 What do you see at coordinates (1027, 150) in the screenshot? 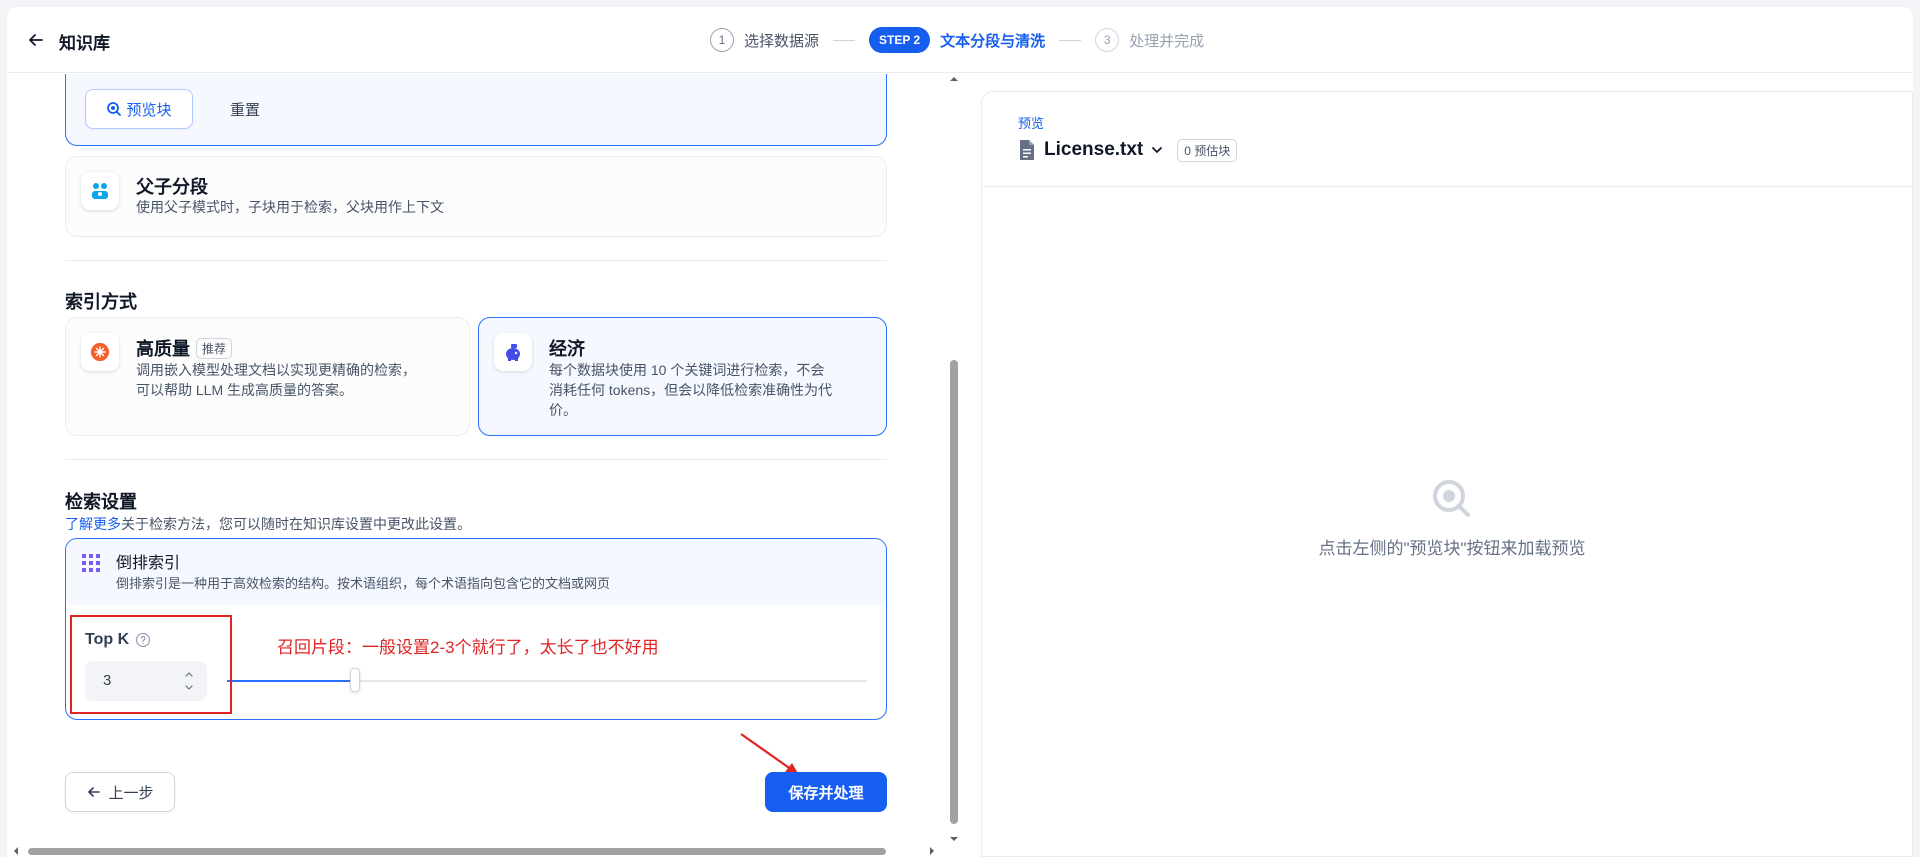
I see `document-icon` at bounding box center [1027, 150].